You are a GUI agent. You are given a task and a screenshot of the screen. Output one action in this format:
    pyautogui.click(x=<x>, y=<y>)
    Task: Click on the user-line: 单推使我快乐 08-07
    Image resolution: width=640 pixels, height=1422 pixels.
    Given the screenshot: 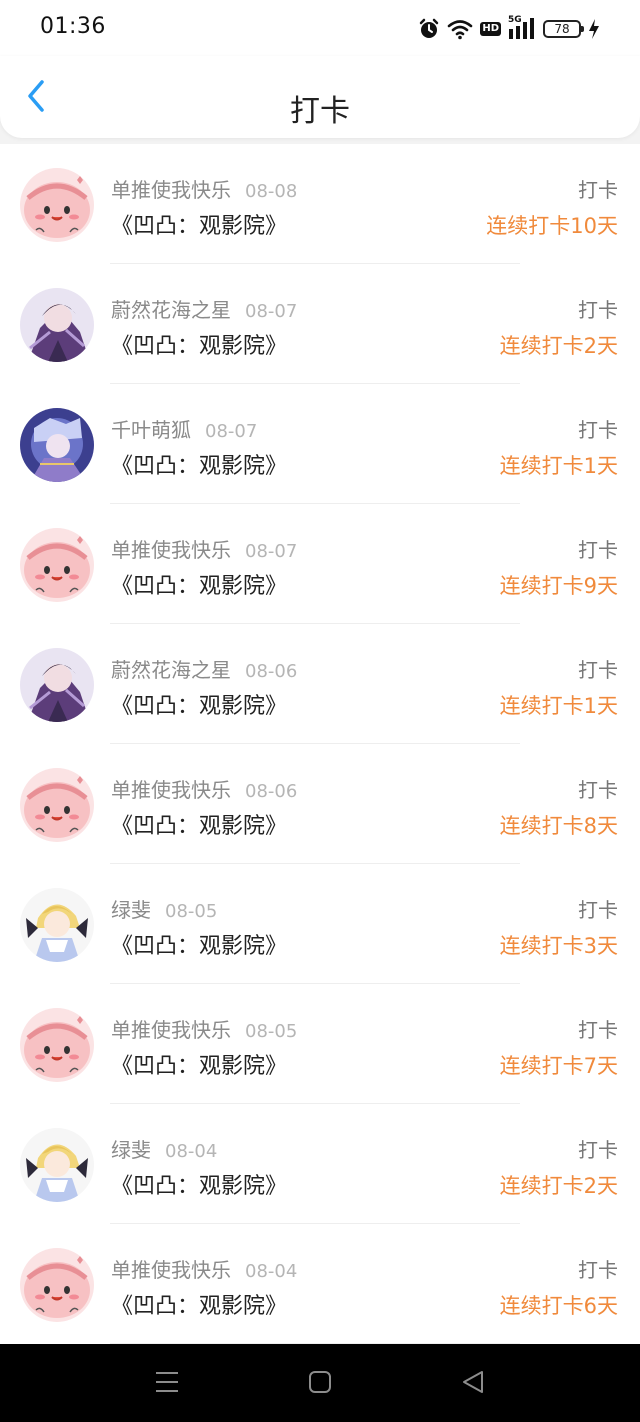 What is the action you would take?
    pyautogui.click(x=204, y=548)
    